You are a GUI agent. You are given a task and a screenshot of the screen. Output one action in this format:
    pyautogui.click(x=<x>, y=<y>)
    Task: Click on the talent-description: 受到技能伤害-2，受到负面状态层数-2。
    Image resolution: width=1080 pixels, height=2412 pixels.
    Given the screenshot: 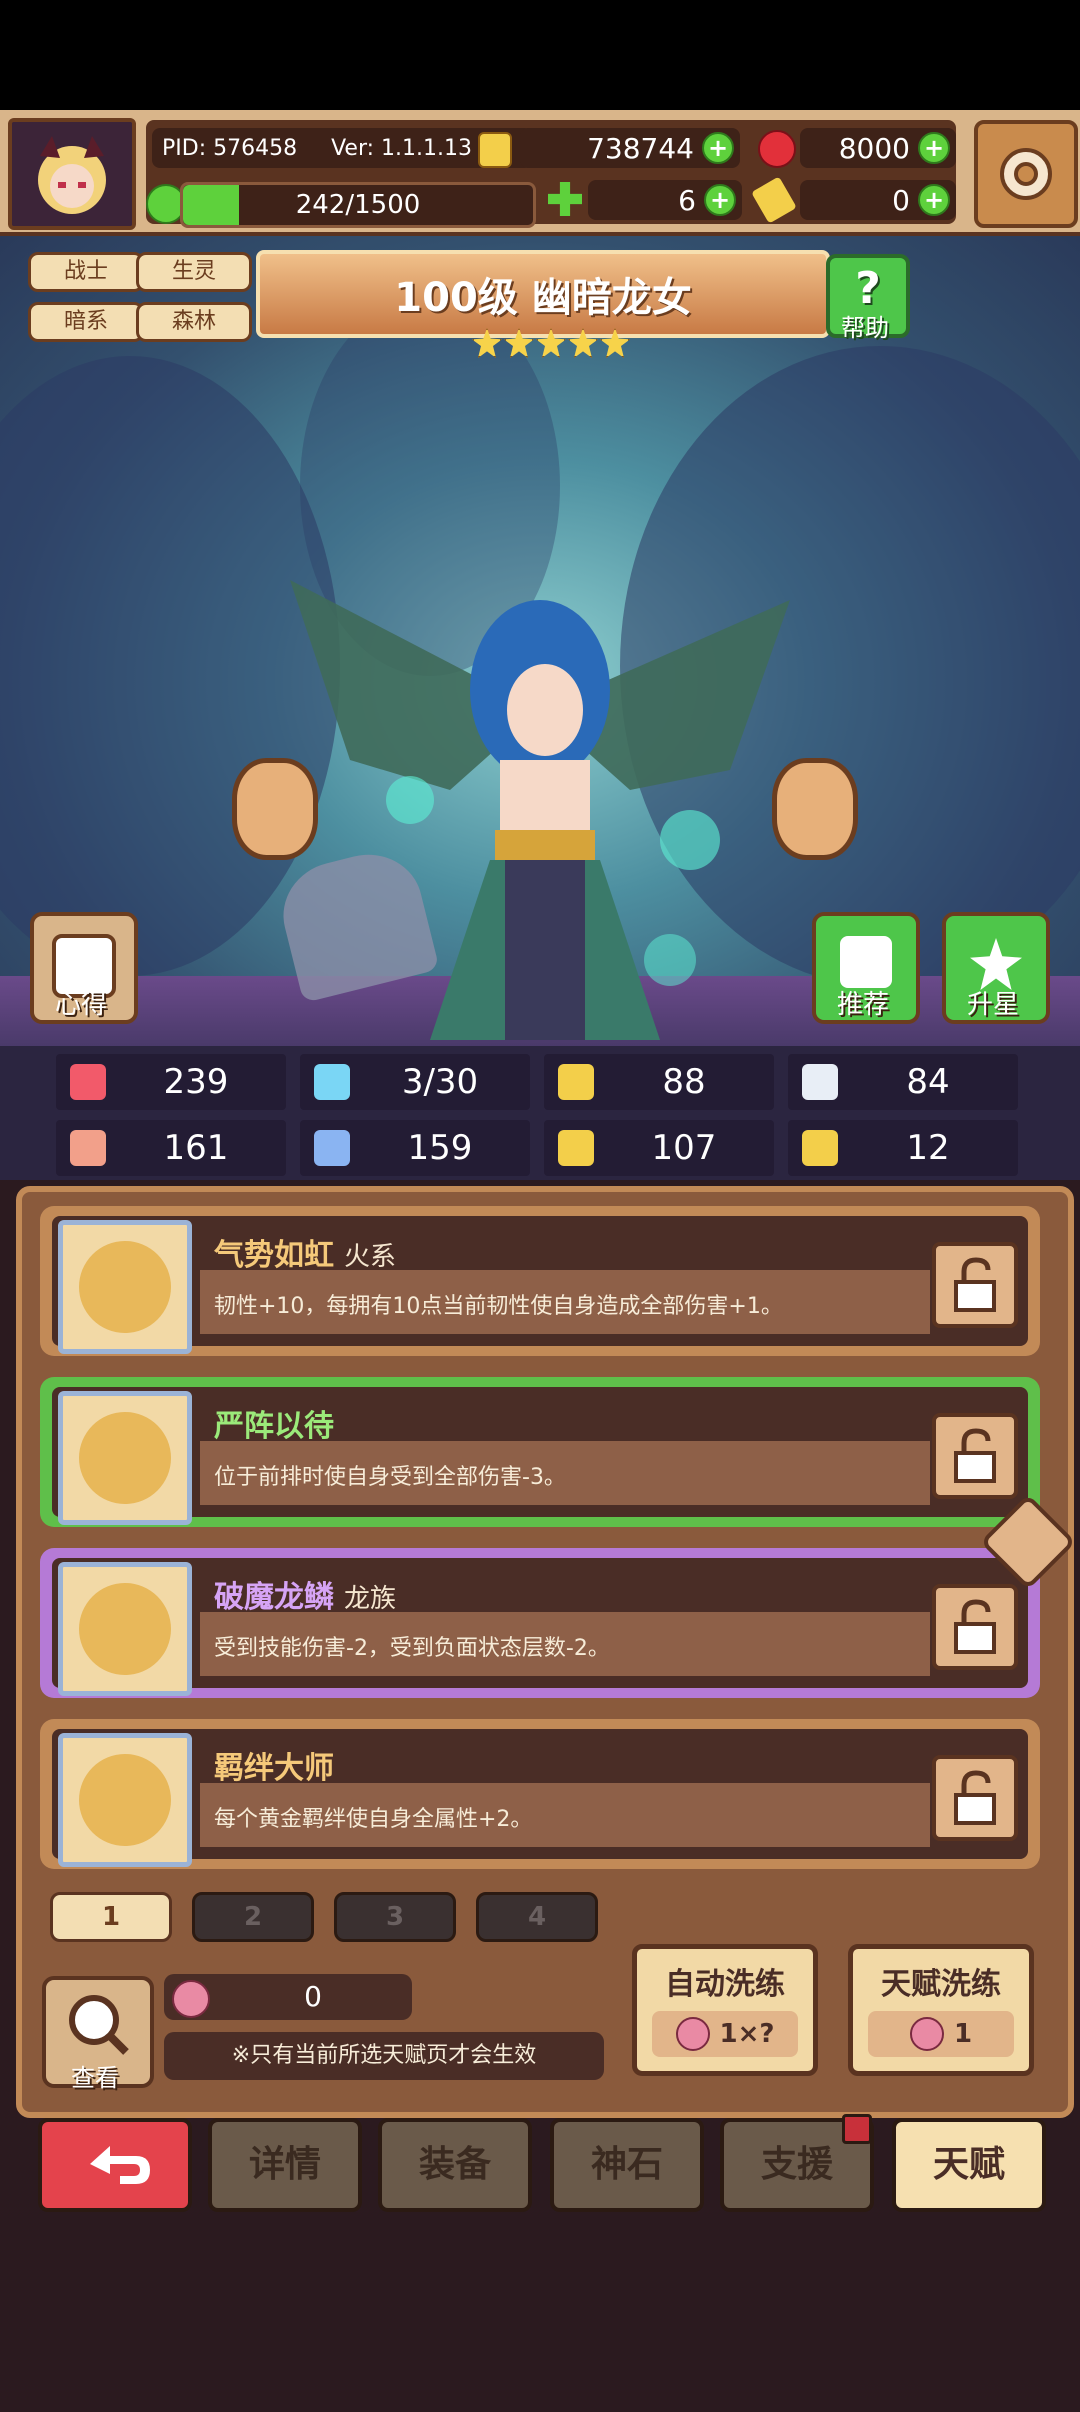 What is the action you would take?
    pyautogui.click(x=412, y=1648)
    